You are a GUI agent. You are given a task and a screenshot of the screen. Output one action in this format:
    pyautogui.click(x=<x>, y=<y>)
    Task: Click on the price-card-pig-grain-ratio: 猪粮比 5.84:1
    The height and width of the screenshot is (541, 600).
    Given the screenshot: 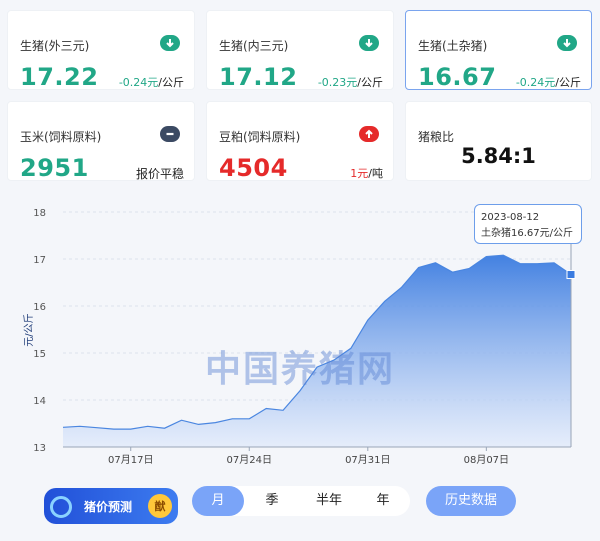 What is the action you would take?
    pyautogui.click(x=498, y=141)
    